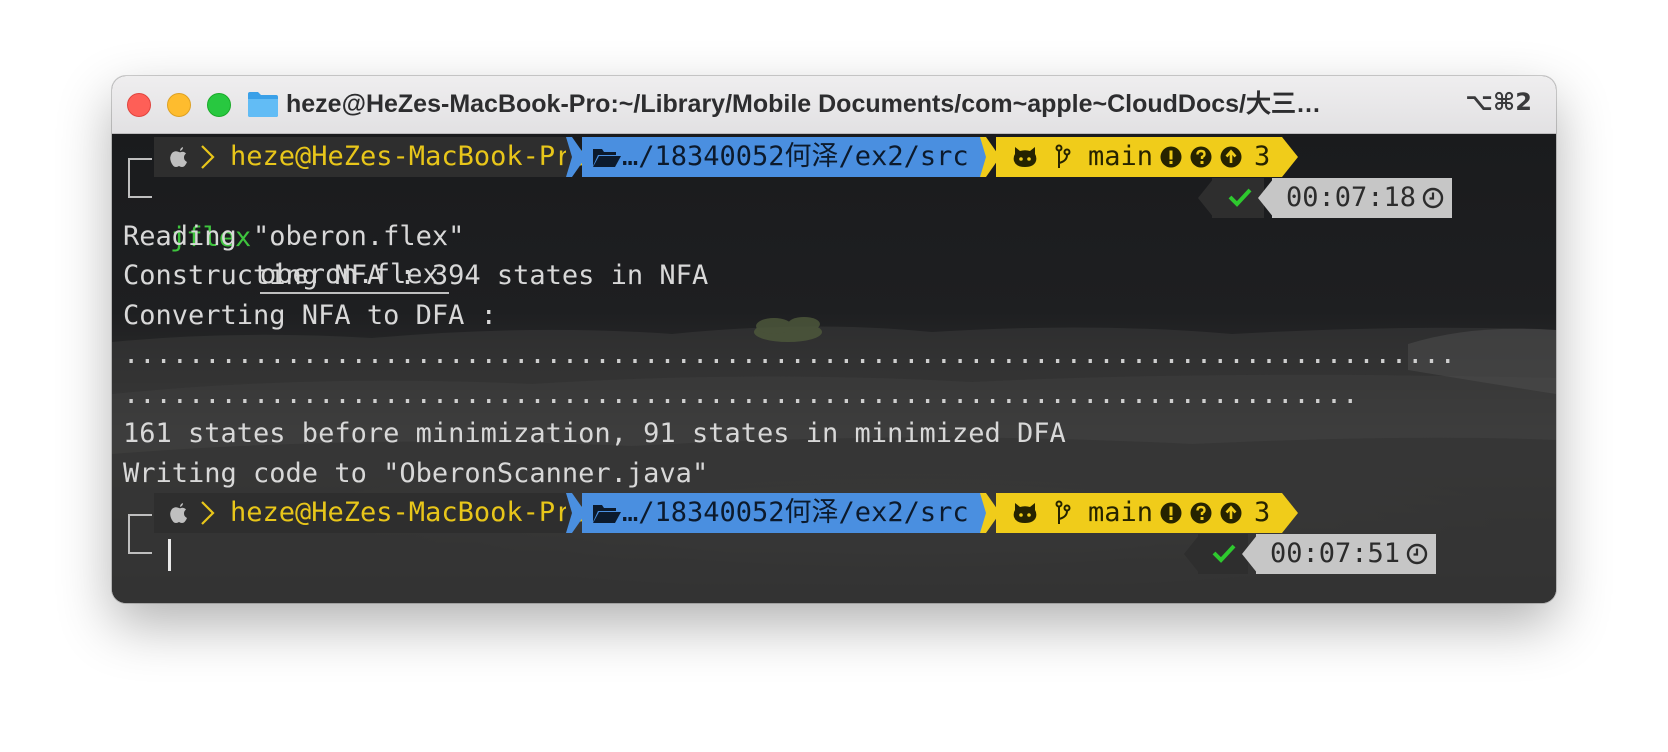 The image size is (1668, 752). What do you see at coordinates (294, 236) in the screenshot?
I see `output-line: Reading "oberon.flex"` at bounding box center [294, 236].